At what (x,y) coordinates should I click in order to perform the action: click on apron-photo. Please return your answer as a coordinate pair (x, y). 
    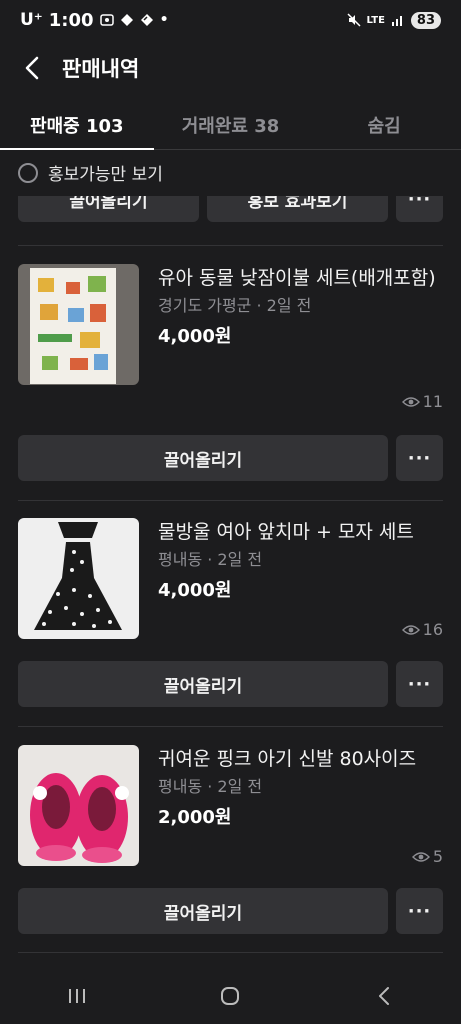
    Looking at the image, I should click on (78, 578).